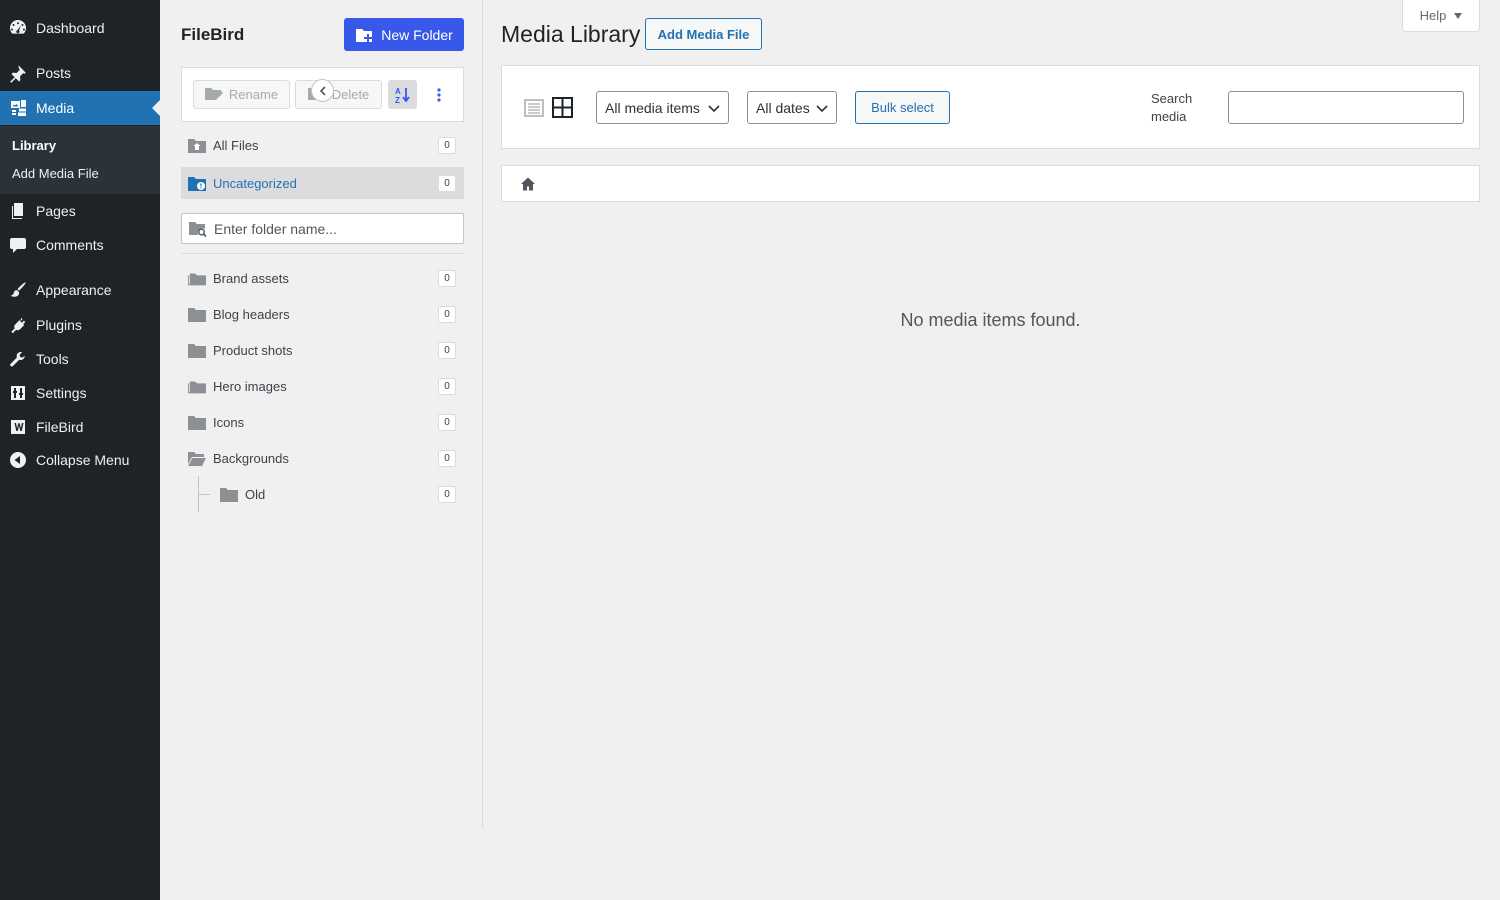  I want to click on empty-state-message: No media items found., so click(990, 320).